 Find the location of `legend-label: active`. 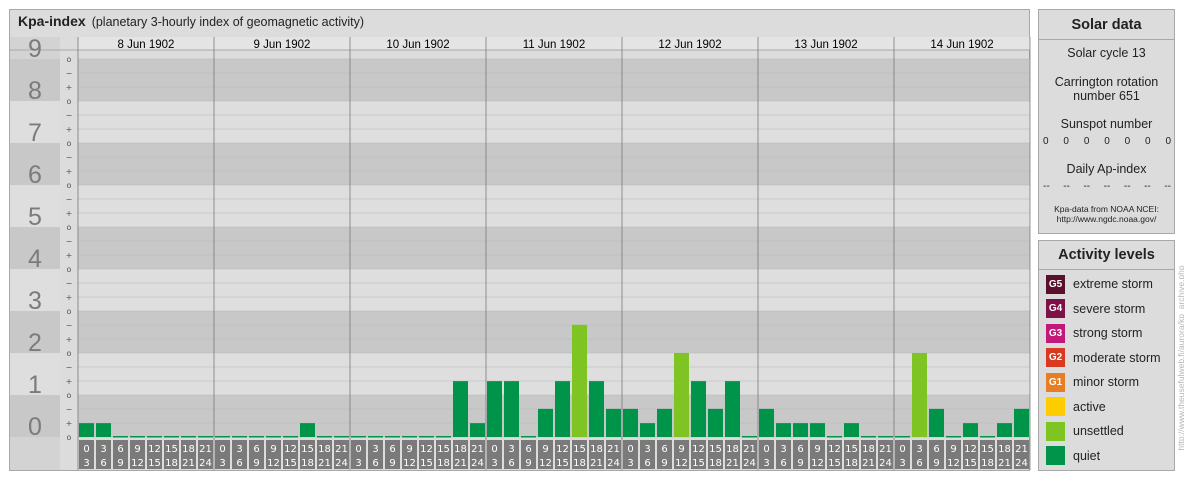

legend-label: active is located at coordinates (1089, 406).